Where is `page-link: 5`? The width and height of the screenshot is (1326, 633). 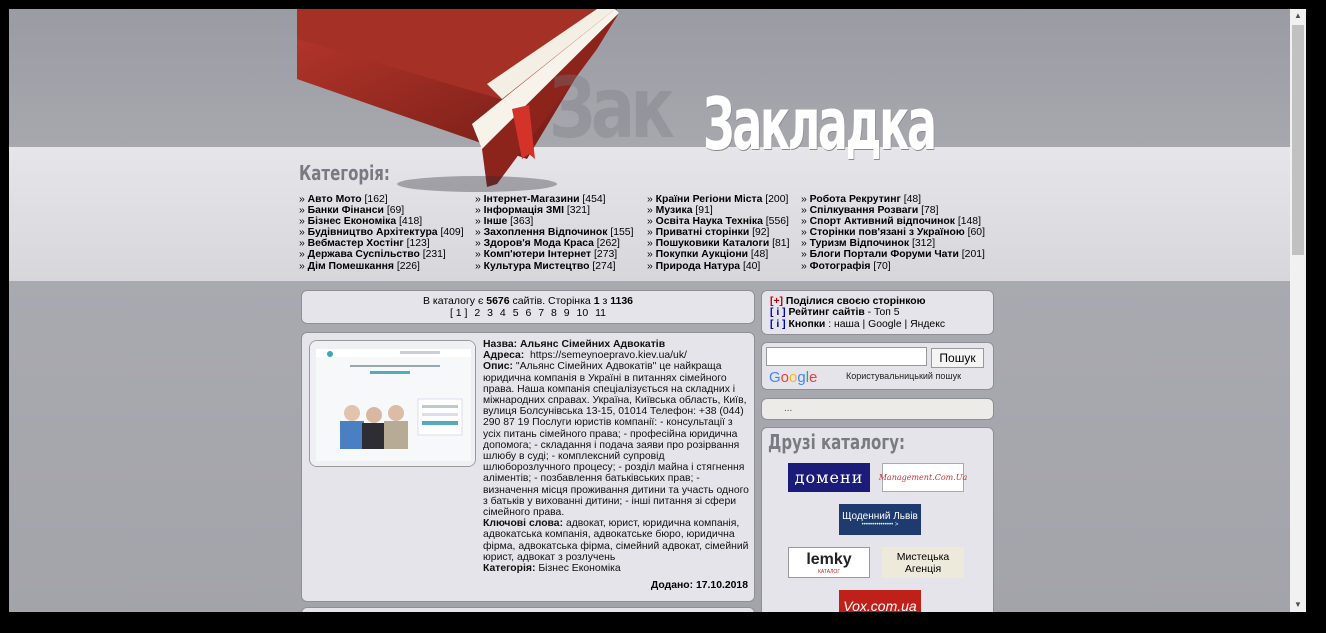
page-link: 5 is located at coordinates (516, 313).